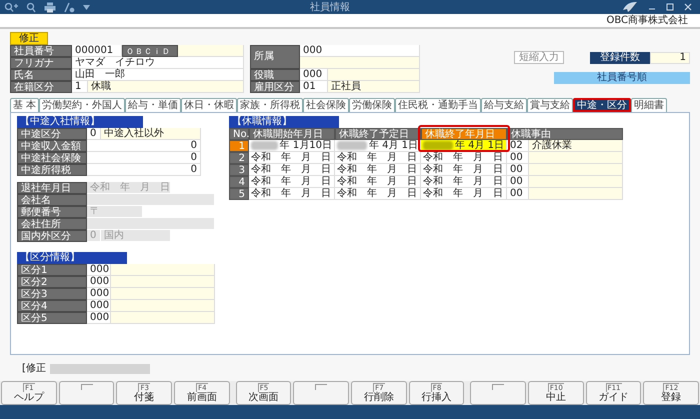 The height and width of the screenshot is (419, 700). I want to click on column-header: No., so click(239, 134).